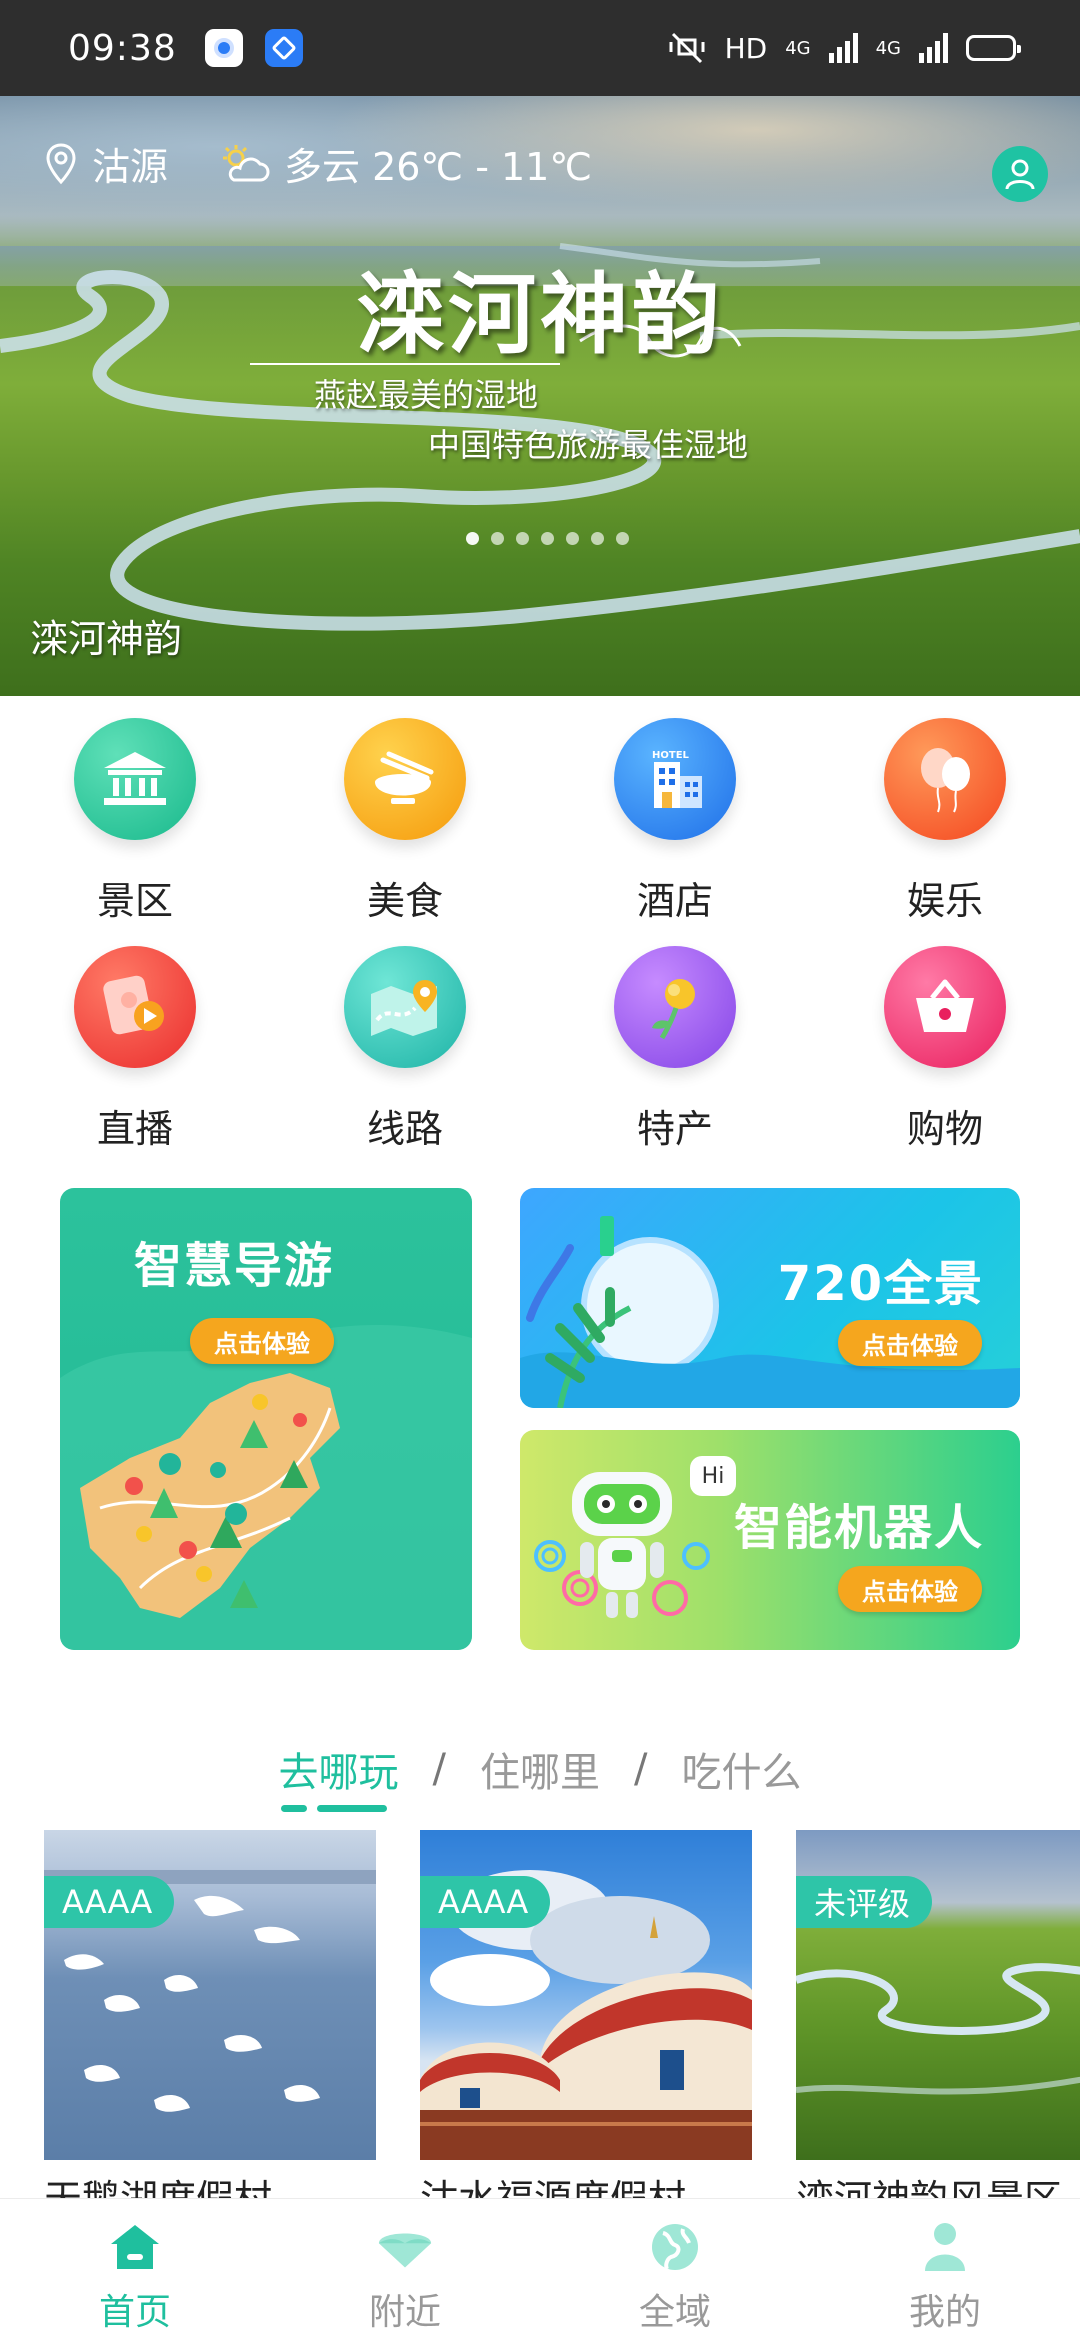 The image size is (1080, 2340). What do you see at coordinates (687, 48) in the screenshot?
I see `mute-vibrate-icon` at bounding box center [687, 48].